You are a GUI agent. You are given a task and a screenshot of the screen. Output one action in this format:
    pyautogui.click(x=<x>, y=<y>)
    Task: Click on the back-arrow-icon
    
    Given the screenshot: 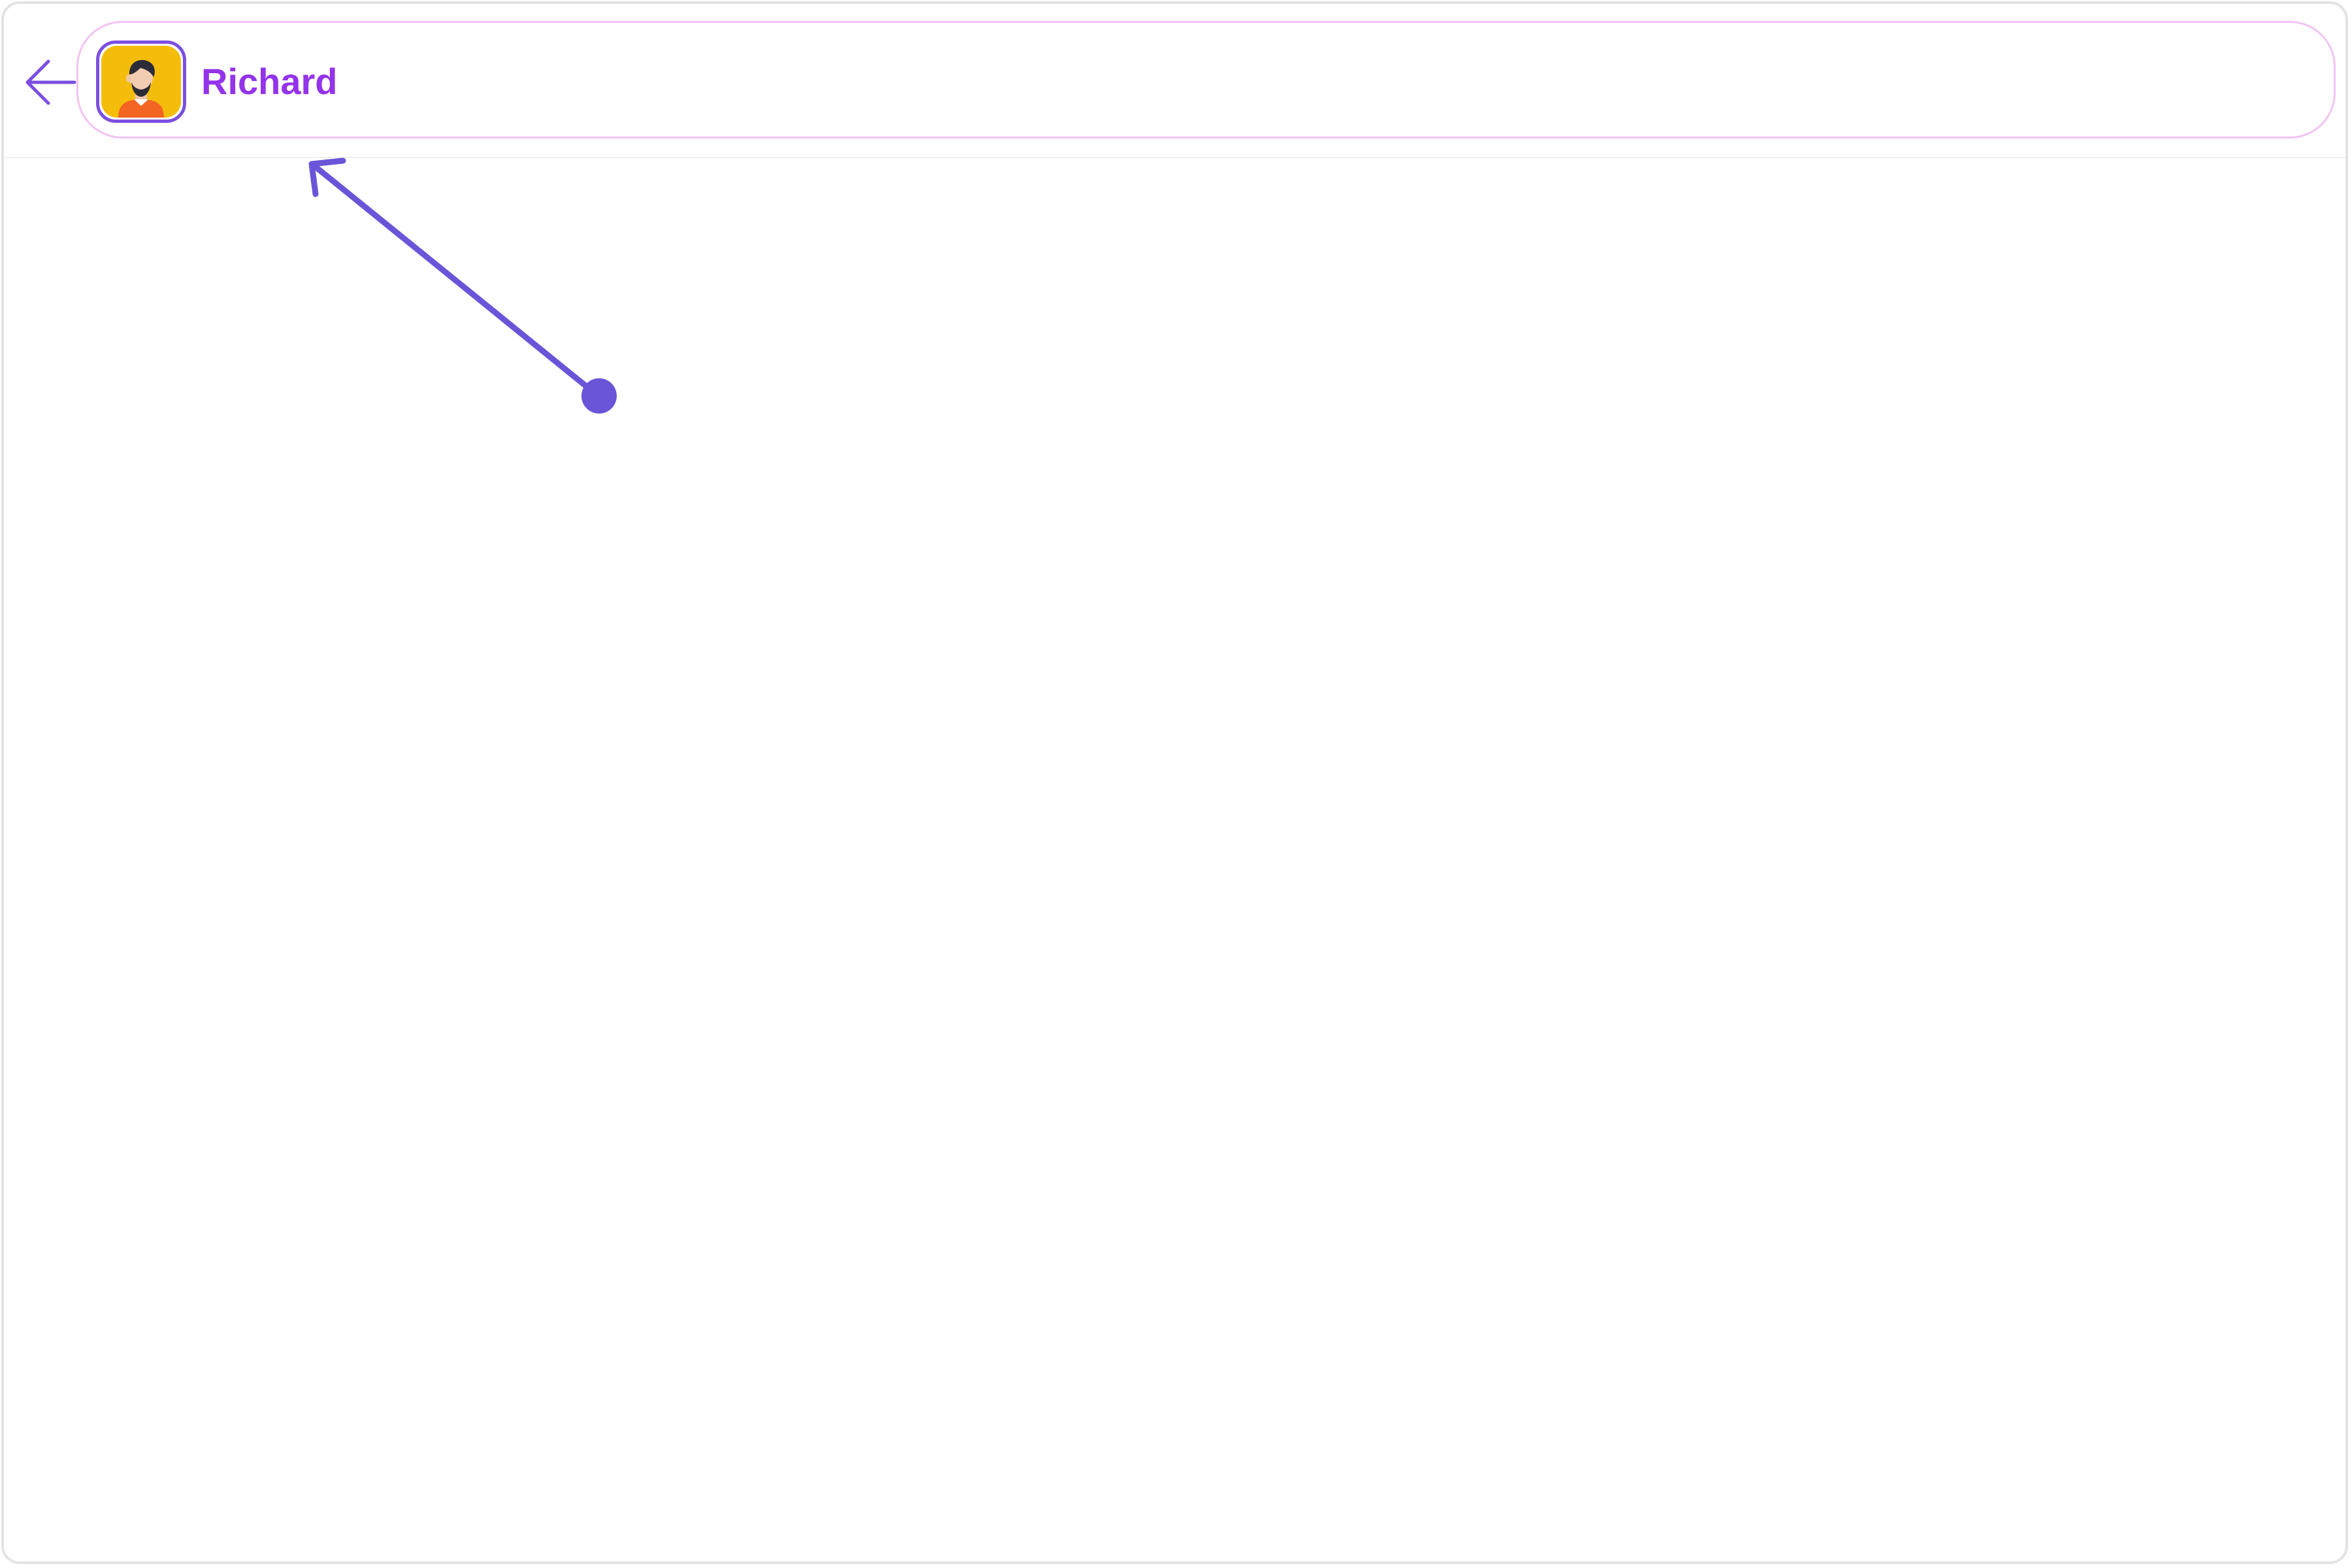 What is the action you would take?
    pyautogui.click(x=51, y=82)
    